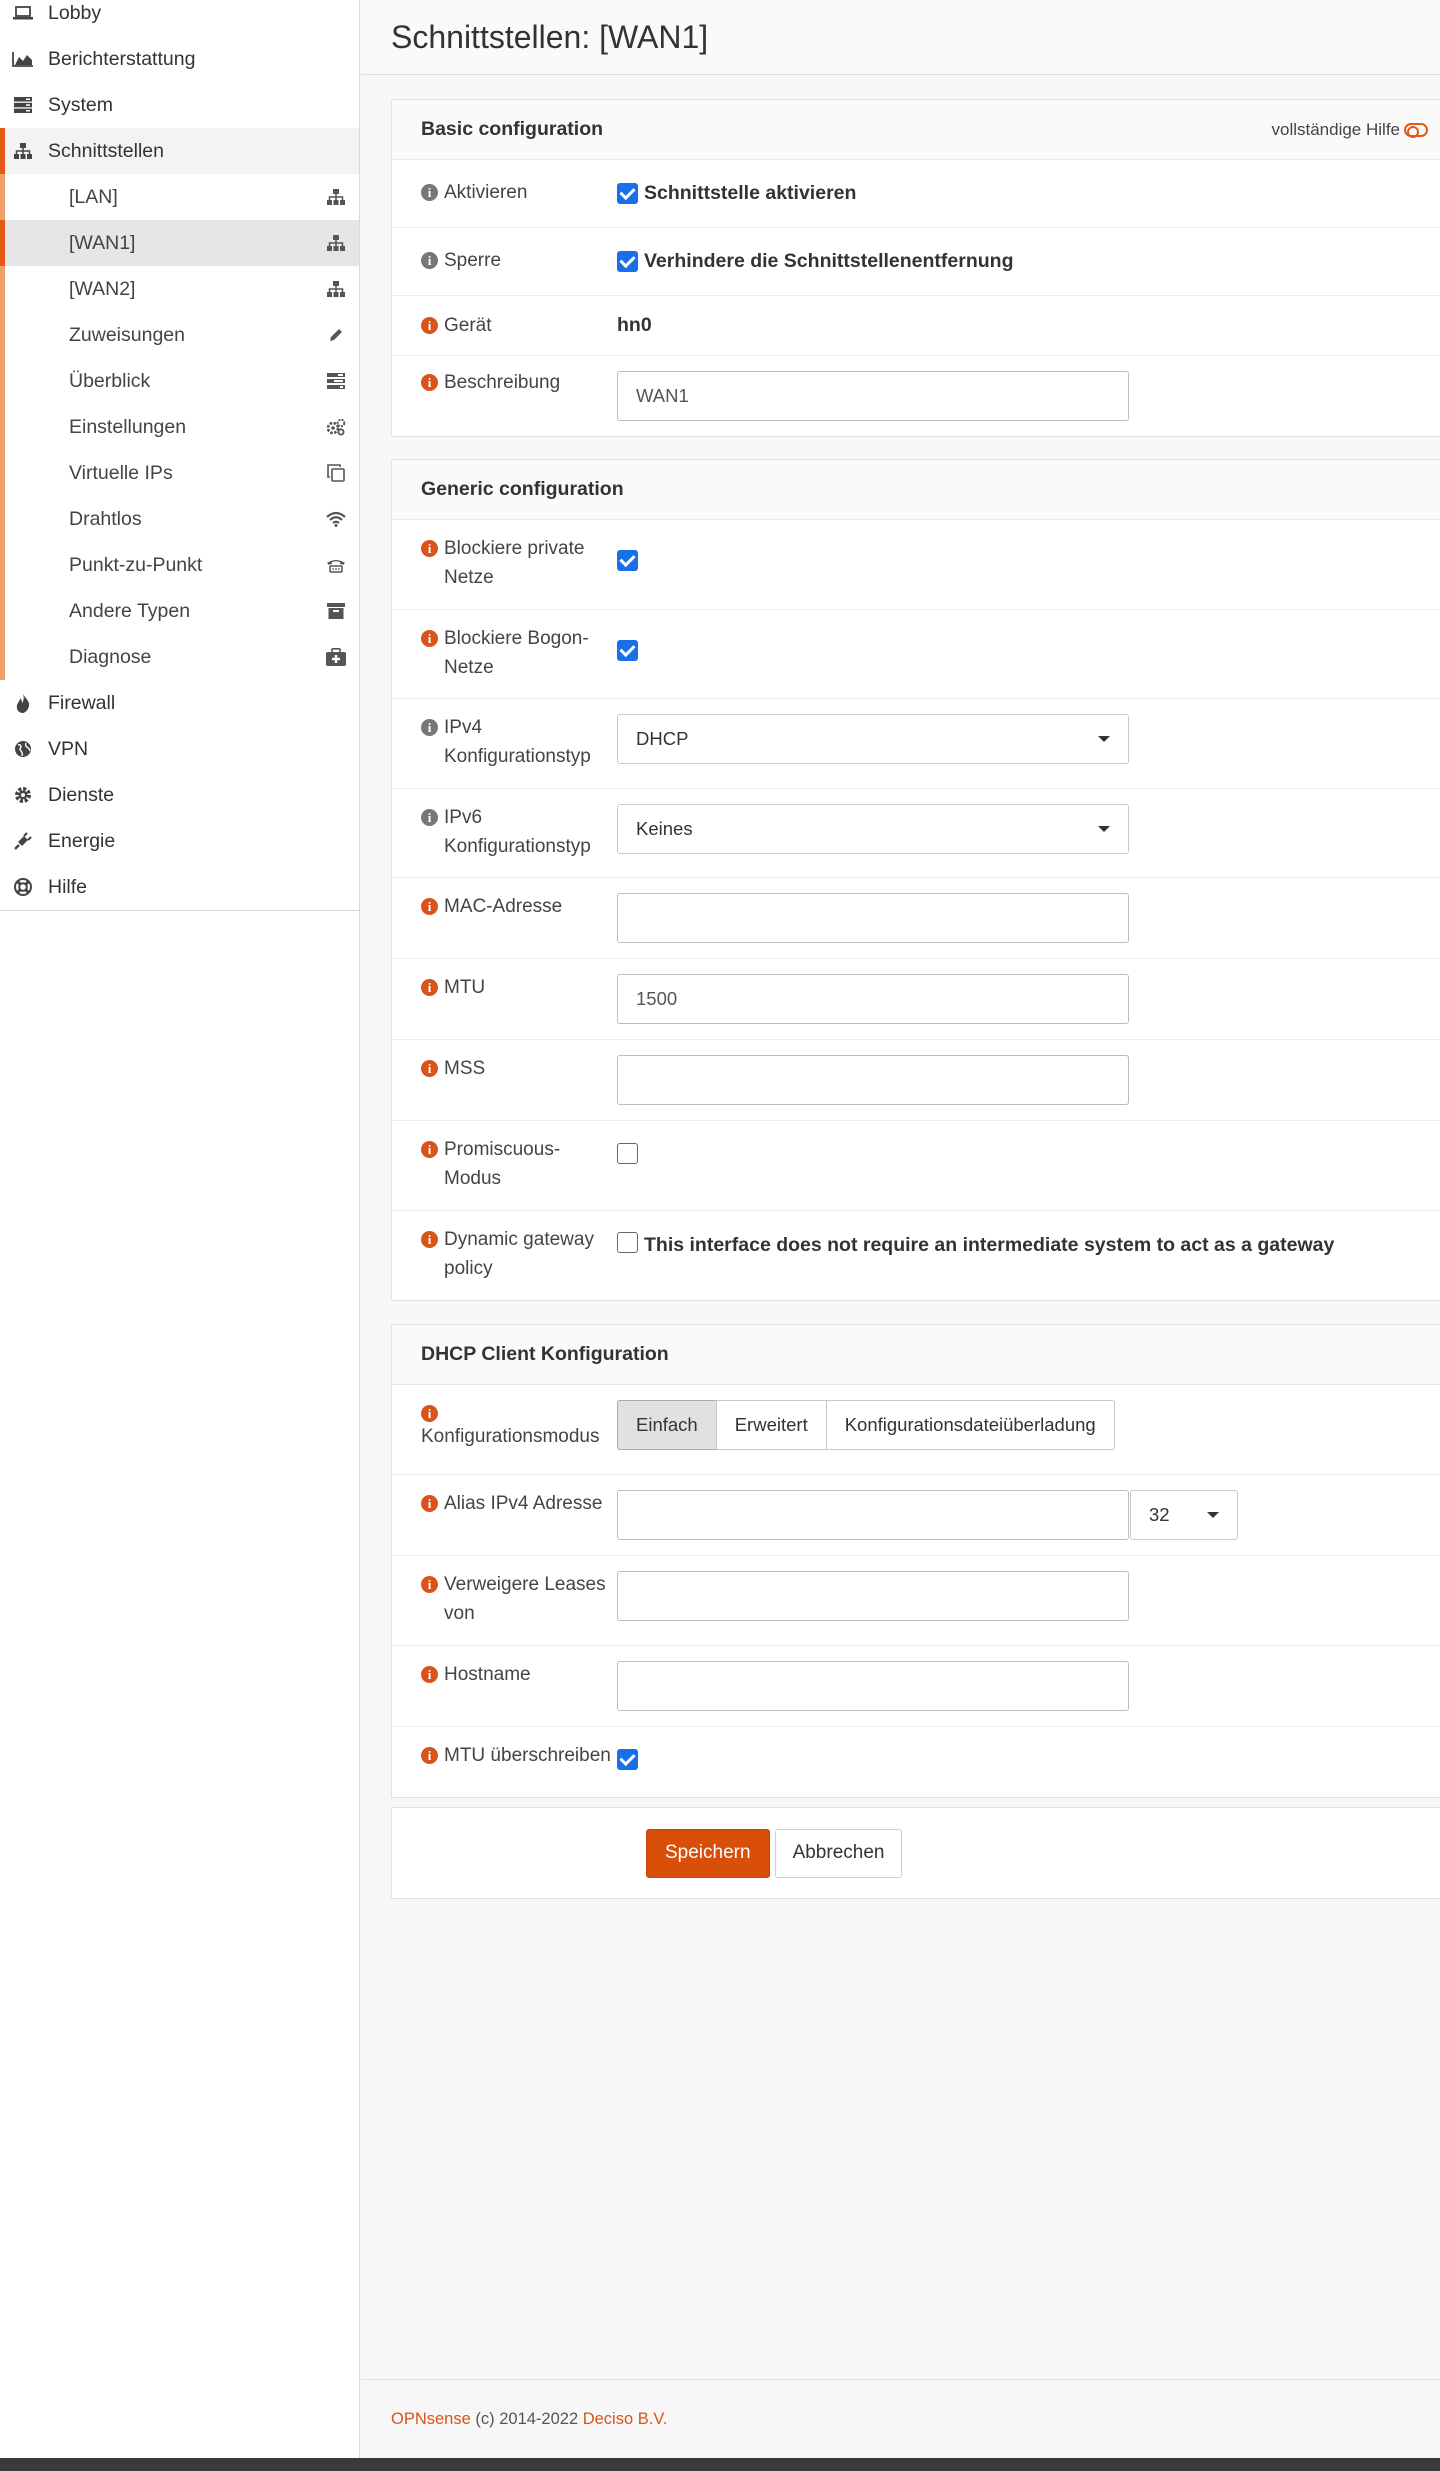  I want to click on enable-value: Schnittstelle aktivieren, so click(1028, 193).